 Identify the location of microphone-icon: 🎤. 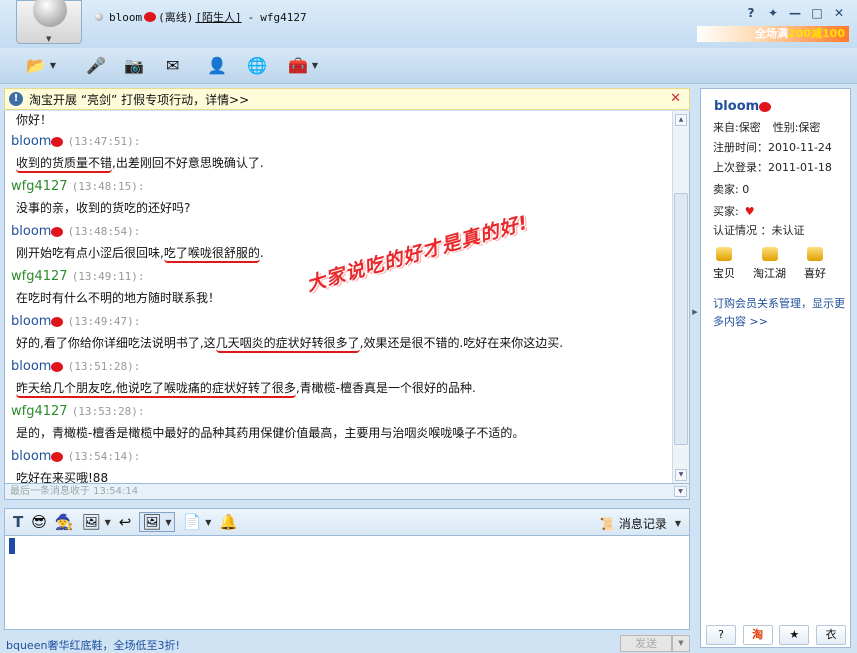
(96, 65).